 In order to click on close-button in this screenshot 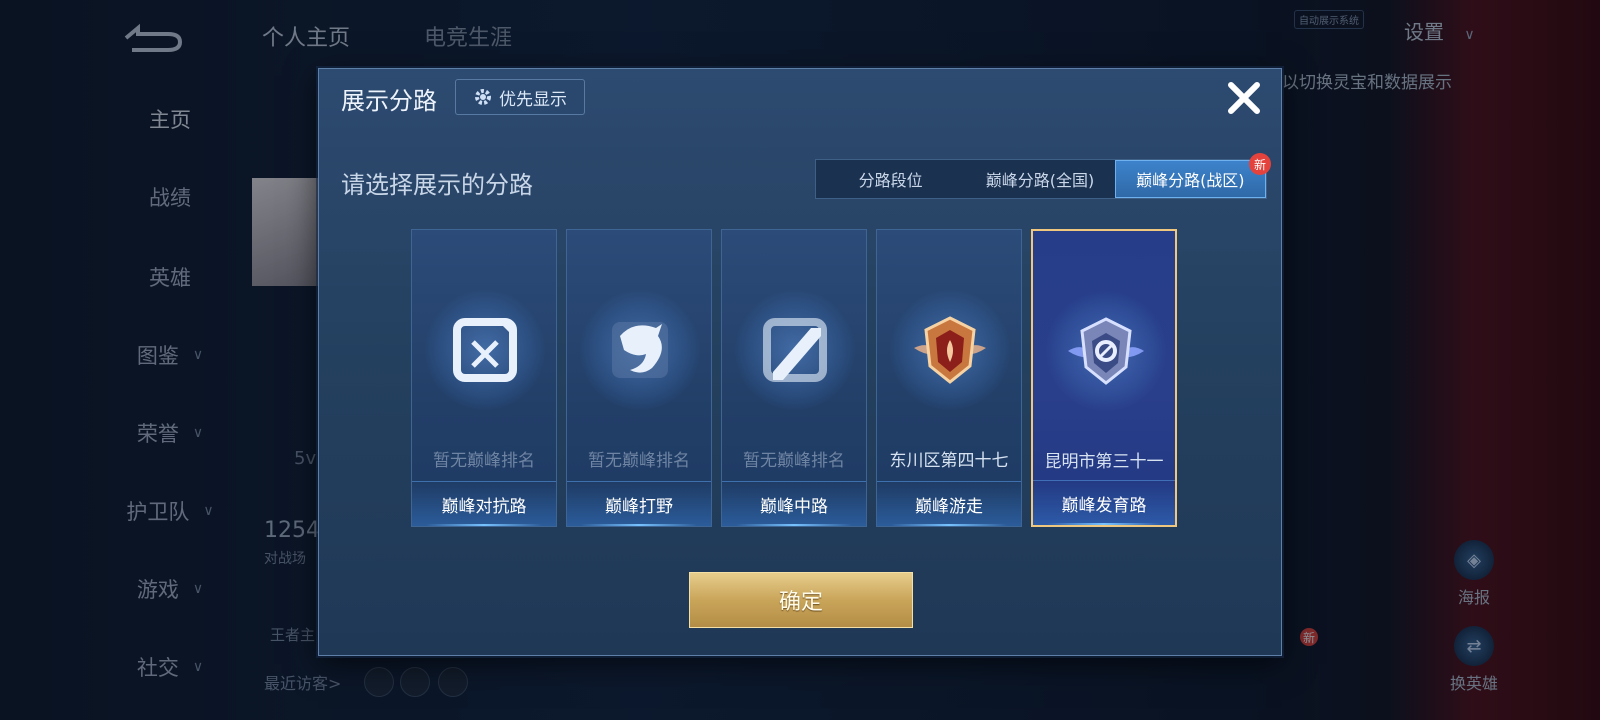, I will do `click(1244, 98)`.